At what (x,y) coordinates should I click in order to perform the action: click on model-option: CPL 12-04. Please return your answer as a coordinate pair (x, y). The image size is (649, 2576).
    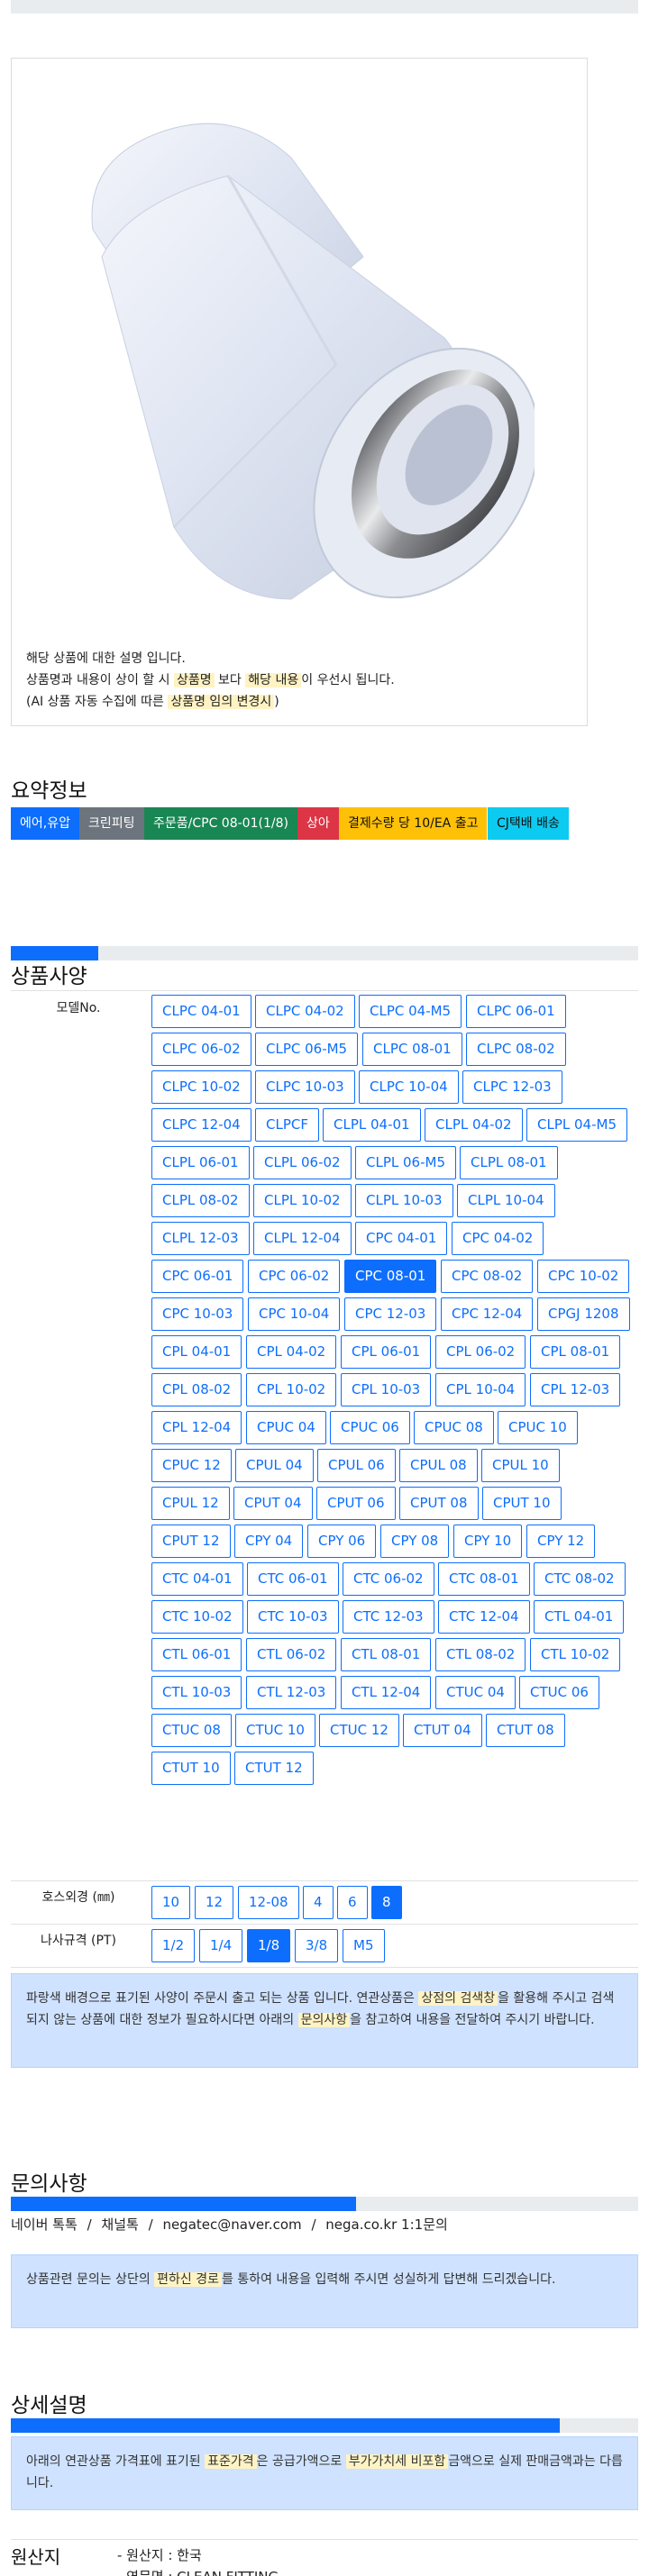
    Looking at the image, I should click on (196, 1427).